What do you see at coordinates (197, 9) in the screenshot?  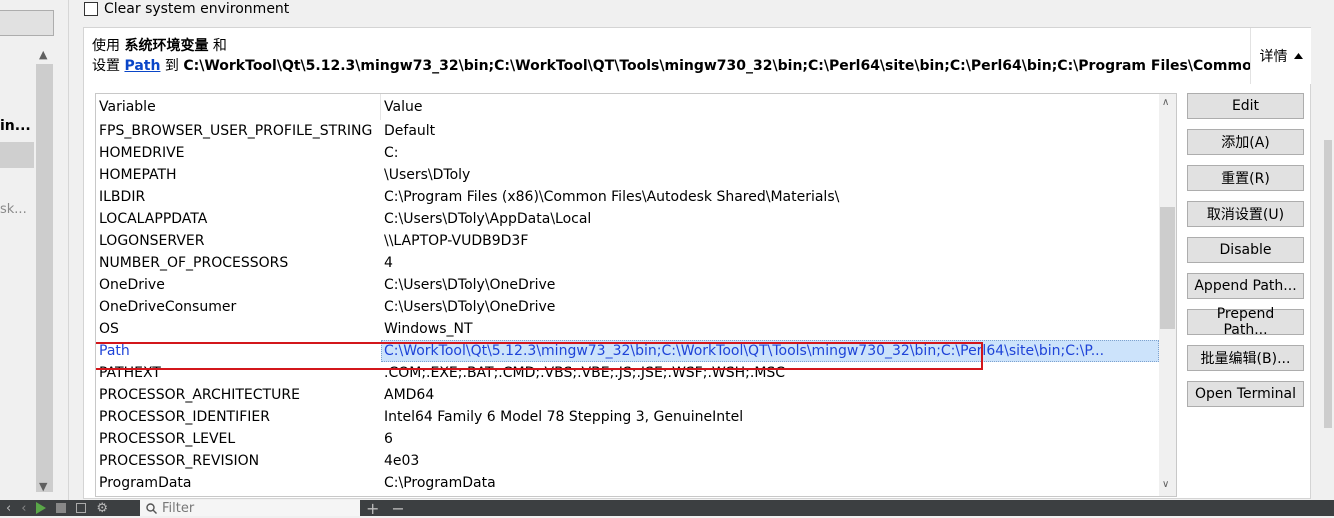 I see `clear-system-environment-label: Clear system environment` at bounding box center [197, 9].